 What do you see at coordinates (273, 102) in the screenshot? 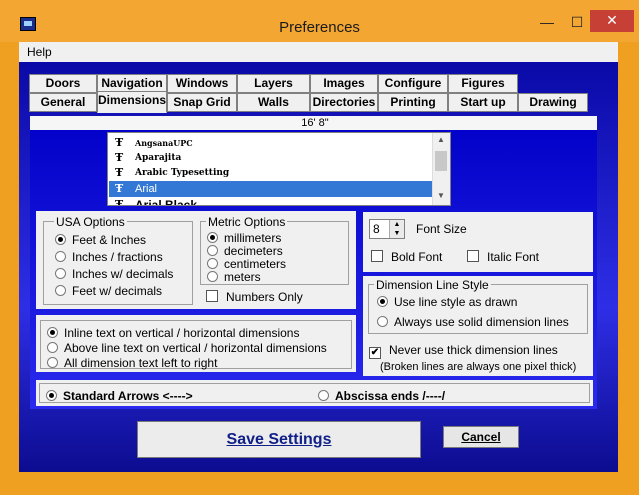
I see `tab-walls: Walls` at bounding box center [273, 102].